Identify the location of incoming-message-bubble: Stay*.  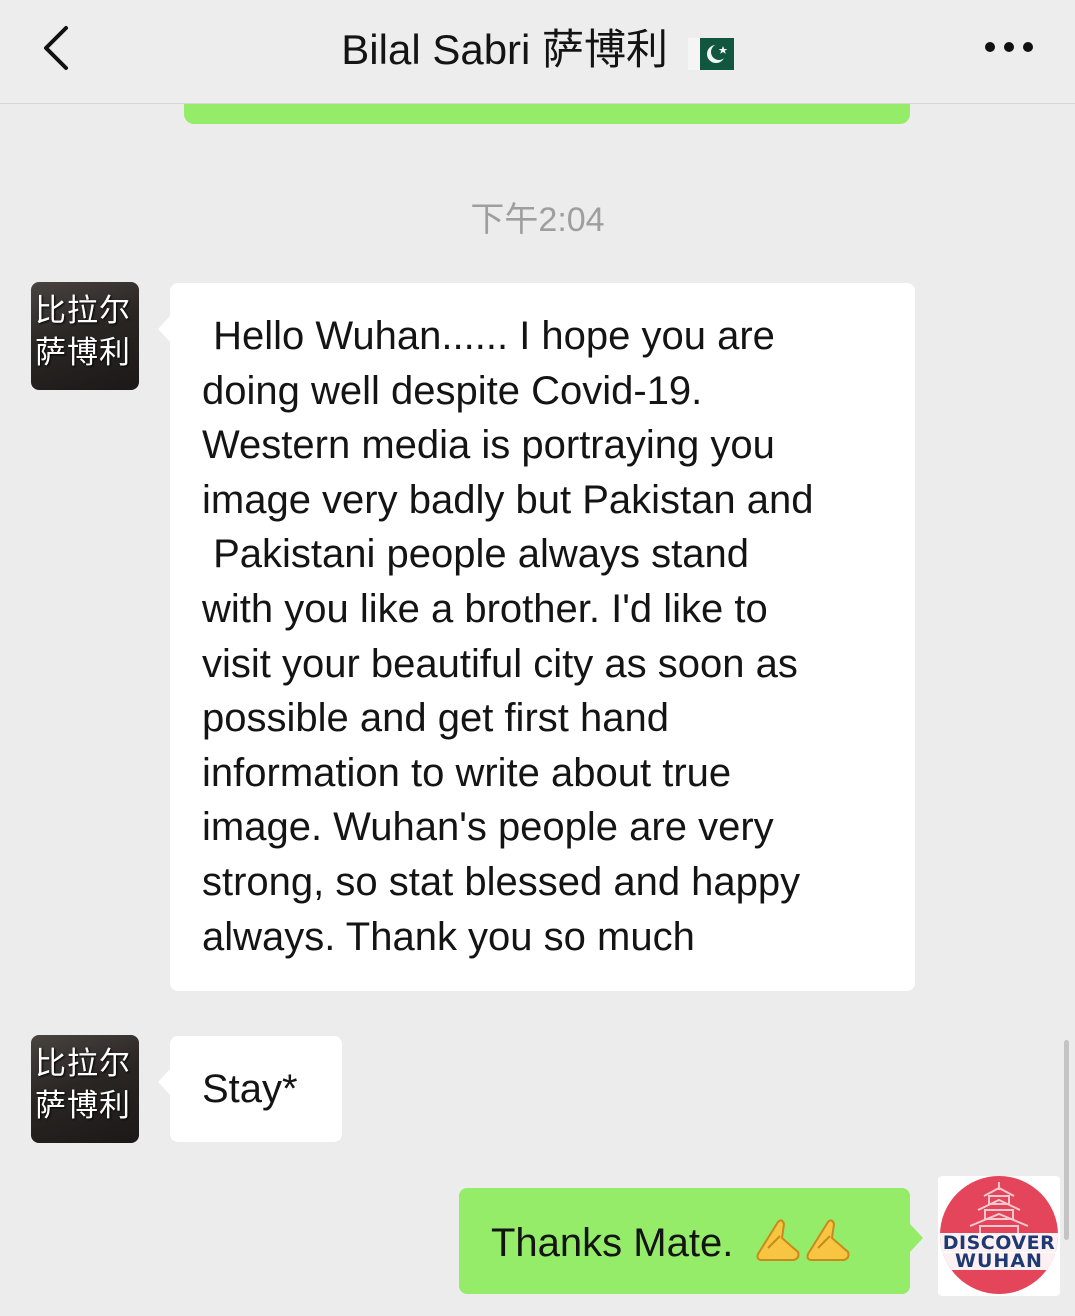
(250, 1089).